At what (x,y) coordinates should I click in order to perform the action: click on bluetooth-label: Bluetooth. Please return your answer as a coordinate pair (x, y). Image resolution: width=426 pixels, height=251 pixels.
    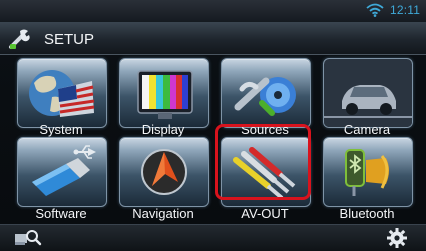
    Looking at the image, I should click on (367, 213).